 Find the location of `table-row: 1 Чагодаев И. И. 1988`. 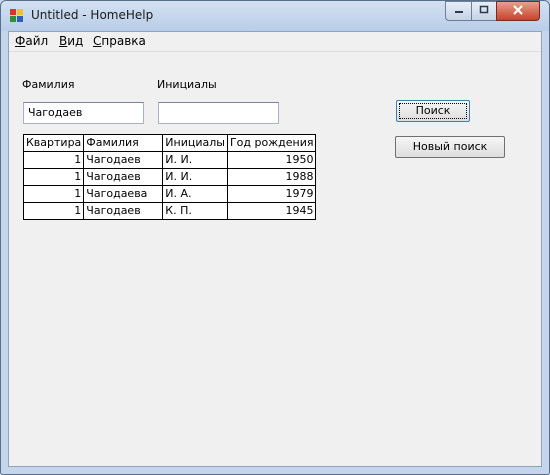

table-row: 1 Чагодаев И. И. 1988 is located at coordinates (169, 177).